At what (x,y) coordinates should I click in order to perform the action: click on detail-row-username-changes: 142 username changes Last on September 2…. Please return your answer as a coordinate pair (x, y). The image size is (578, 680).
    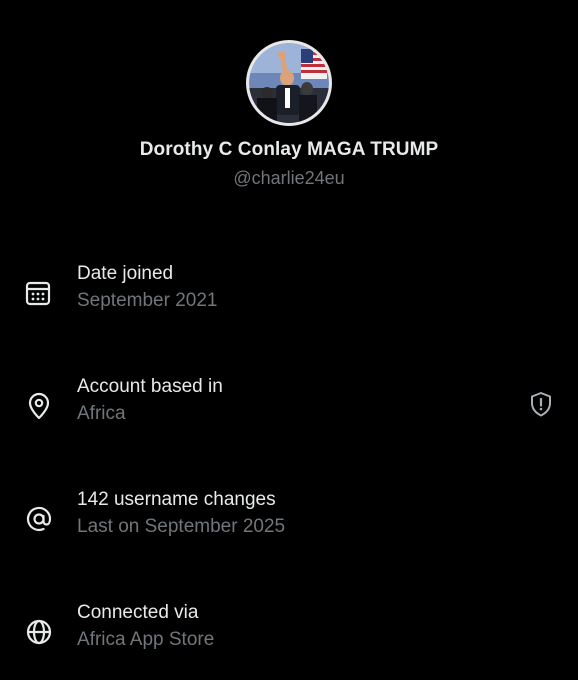
    Looking at the image, I should click on (289, 519).